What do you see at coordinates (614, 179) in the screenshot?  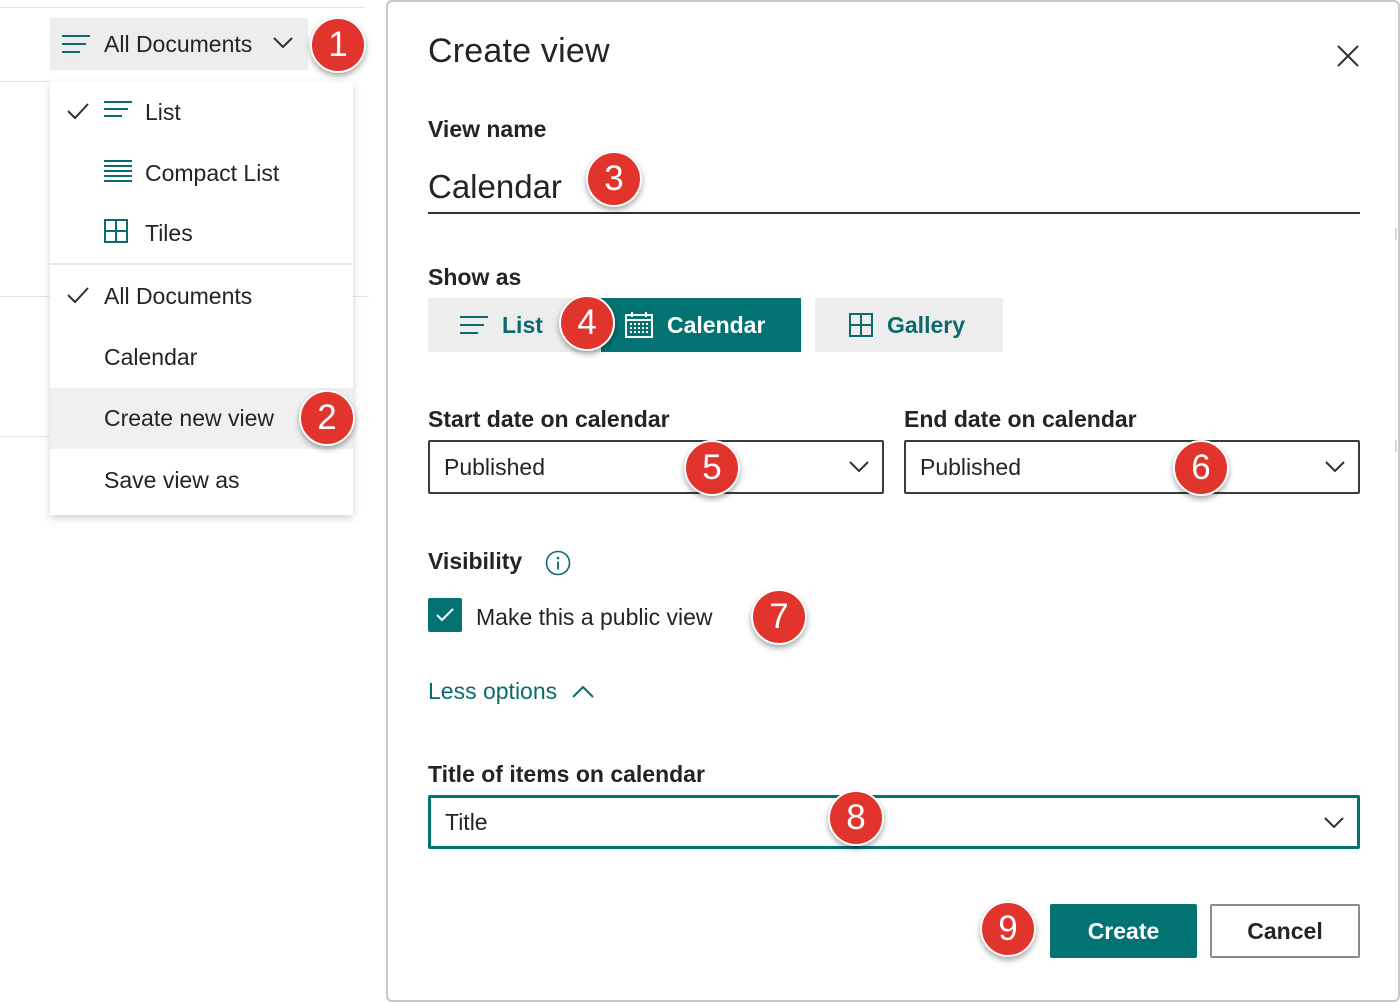 I see `callout-marker: 3` at bounding box center [614, 179].